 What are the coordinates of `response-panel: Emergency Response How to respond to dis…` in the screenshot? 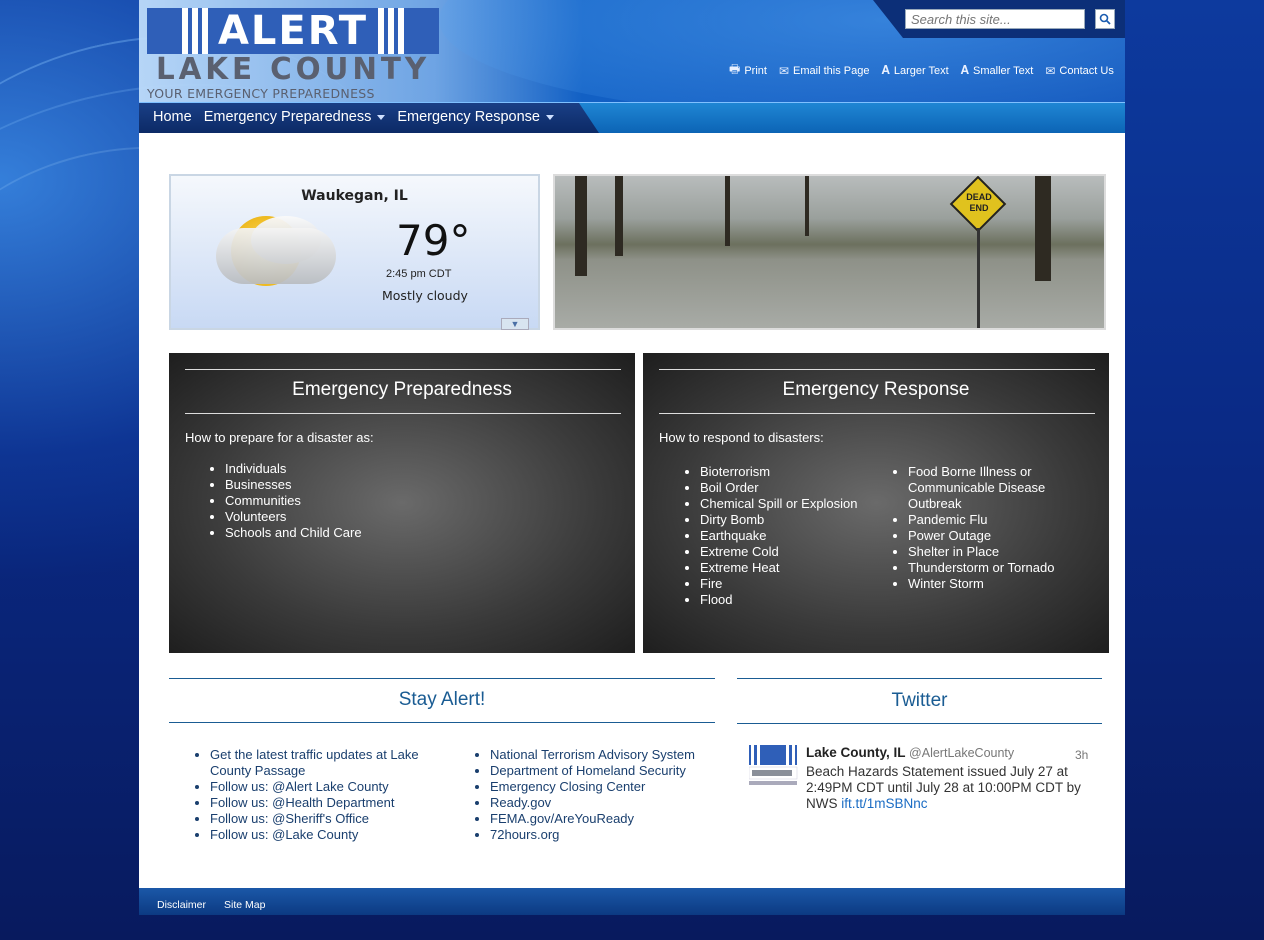 It's located at (876, 503).